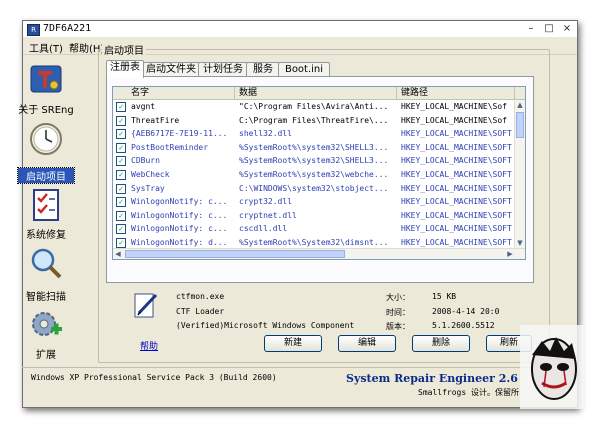 This screenshot has height=428, width=600. What do you see at coordinates (398, 326) in the screenshot?
I see `detail-version-label: 版本：` at bounding box center [398, 326].